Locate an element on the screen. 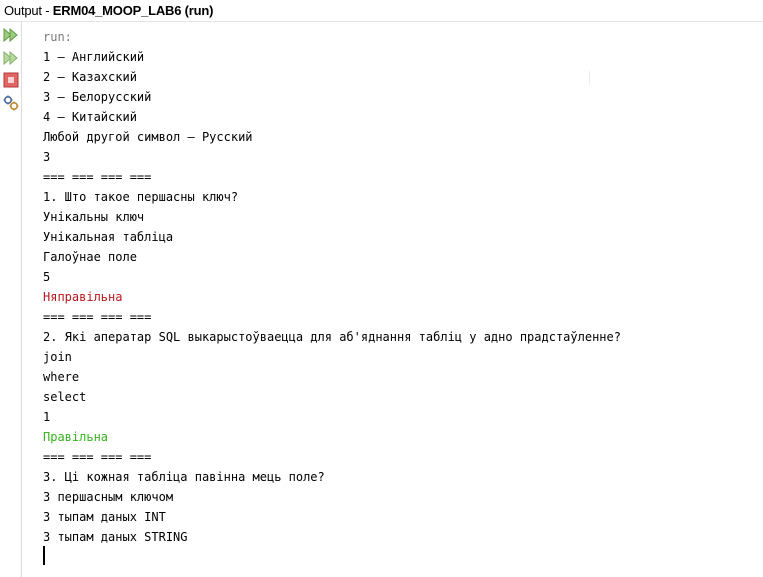 Image resolution: width=763 pixels, height=577 pixels. settings-icon is located at coordinates (11, 103).